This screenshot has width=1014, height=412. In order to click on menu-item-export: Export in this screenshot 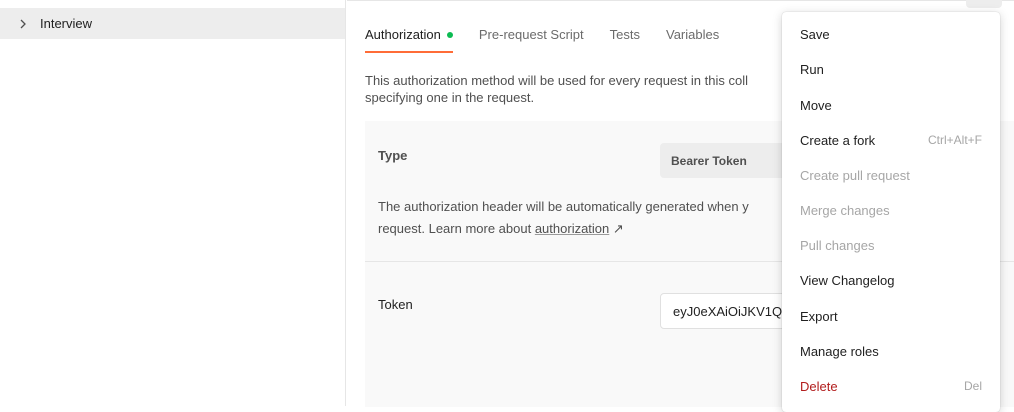, I will do `click(891, 316)`.